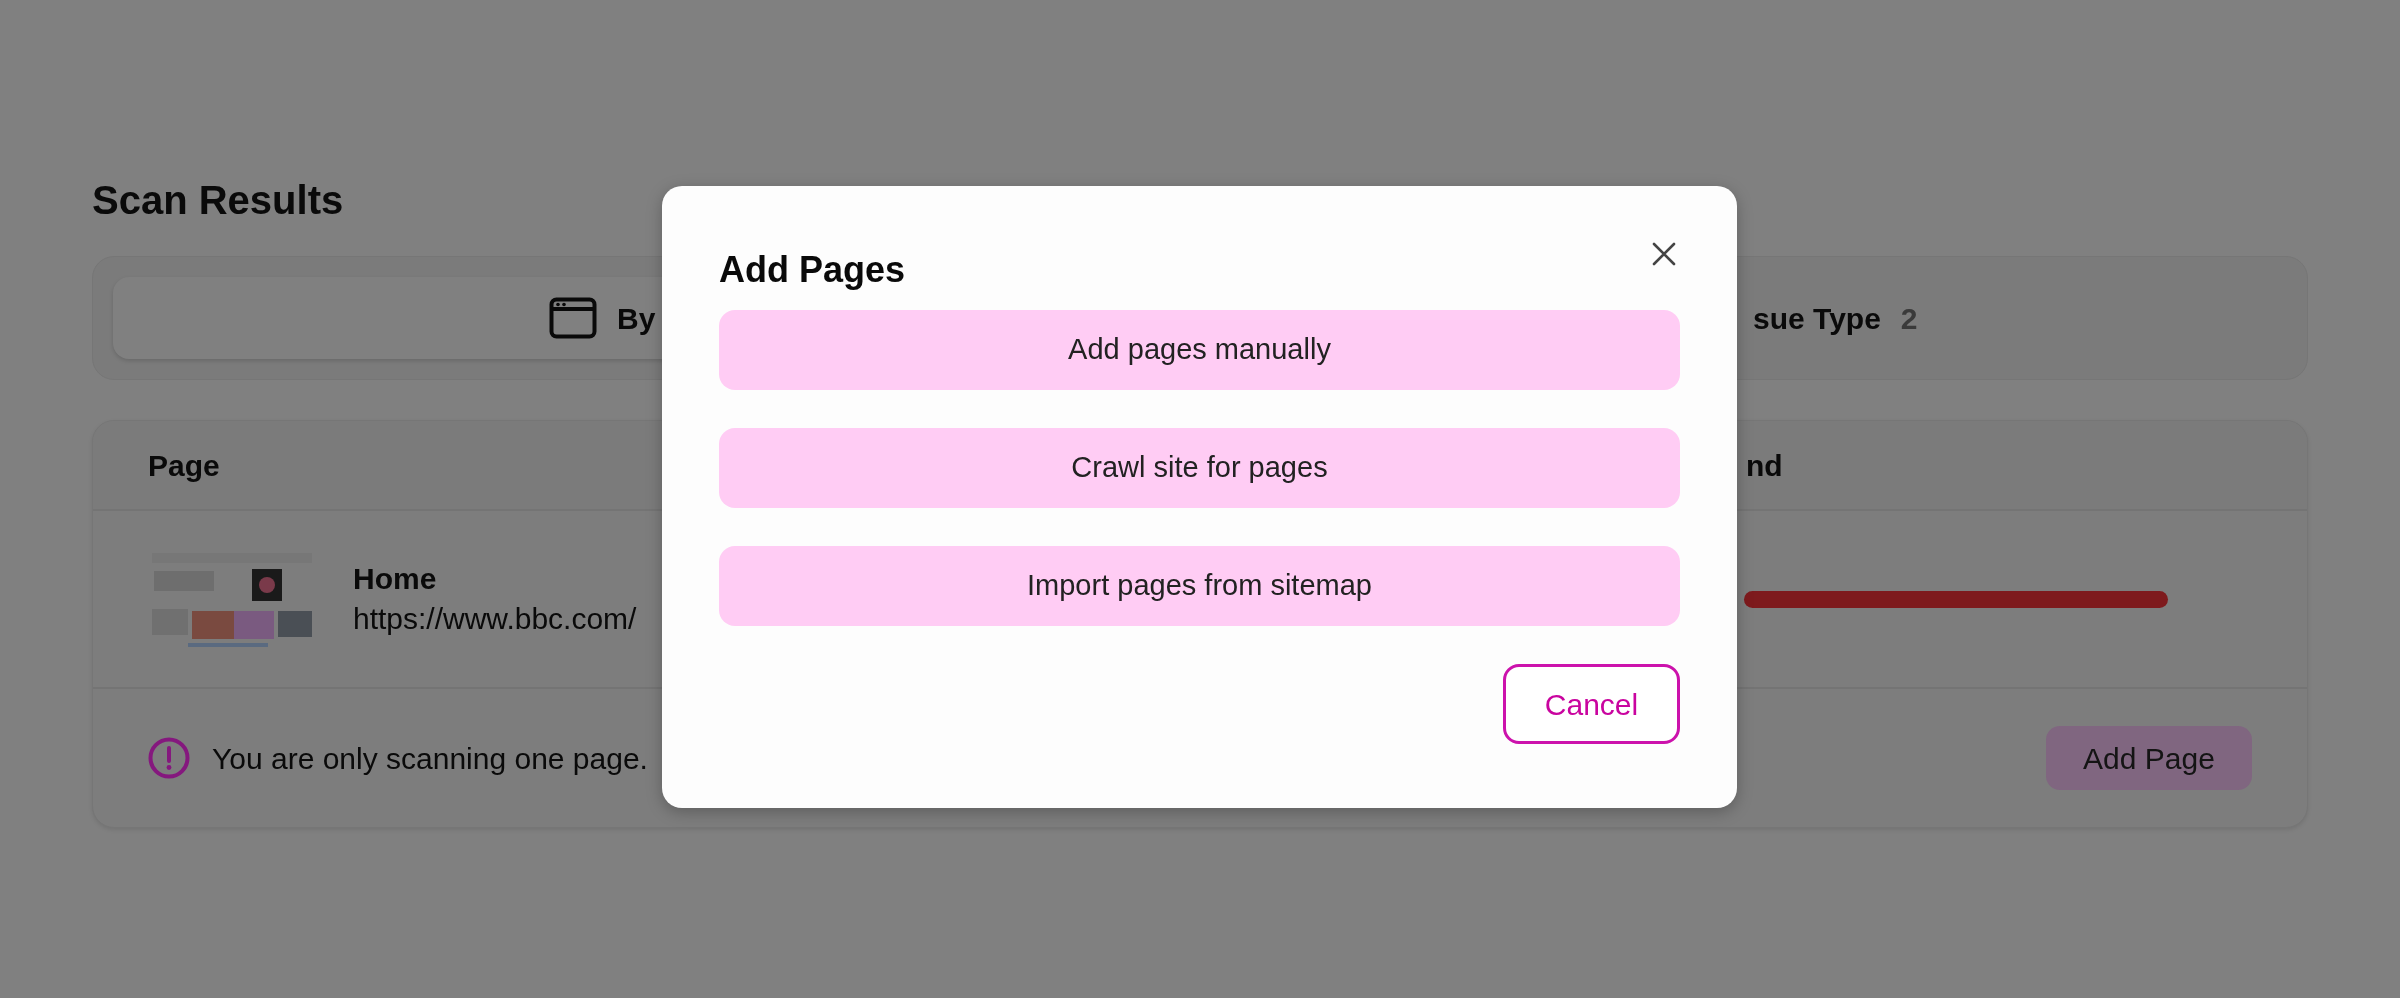  I want to click on option-button: Add pages manually, so click(1199, 350).